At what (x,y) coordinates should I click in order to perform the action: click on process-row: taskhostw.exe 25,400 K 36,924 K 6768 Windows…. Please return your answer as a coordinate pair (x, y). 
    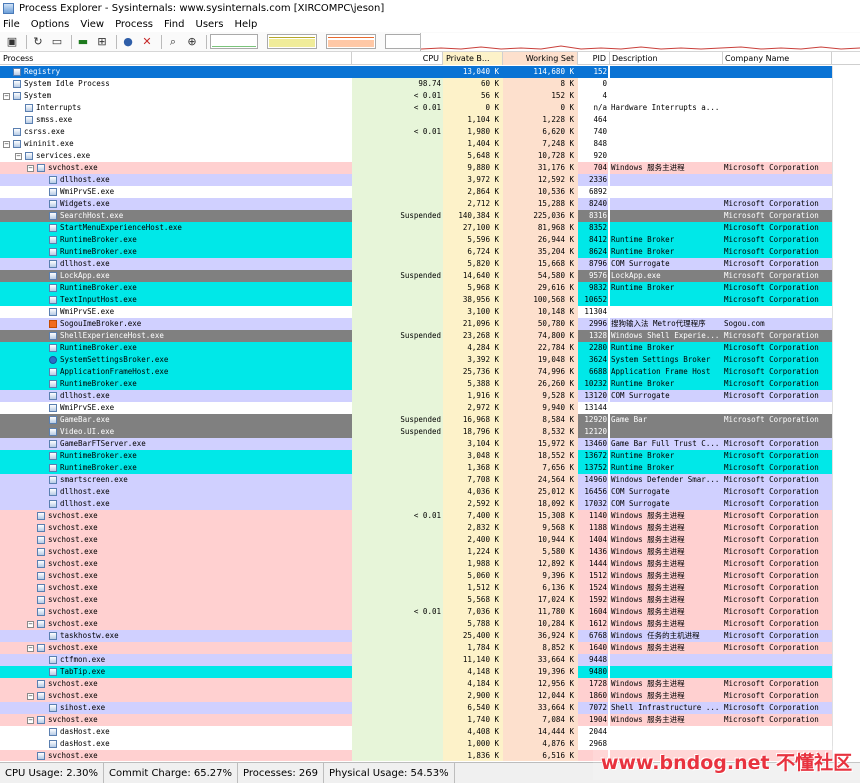
    Looking at the image, I should click on (430, 636).